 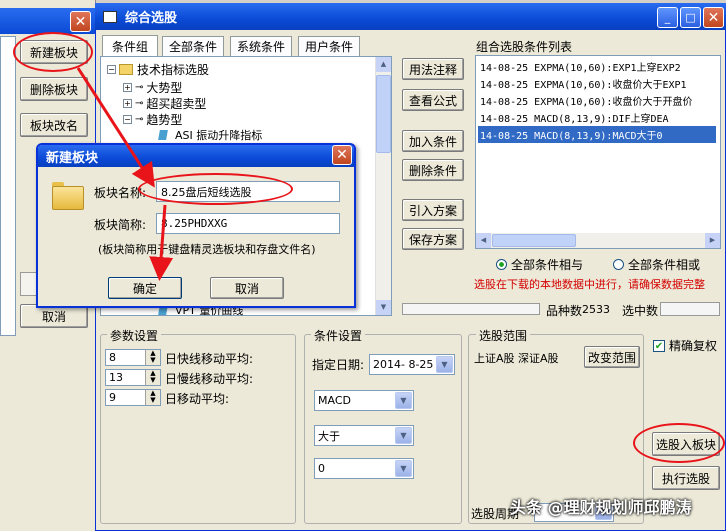 I want to click on annotation-arrows, so click(x=125, y=174).